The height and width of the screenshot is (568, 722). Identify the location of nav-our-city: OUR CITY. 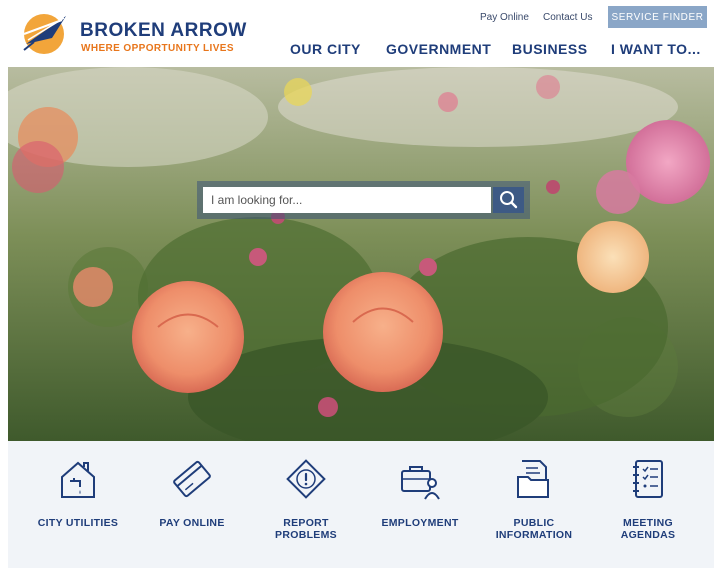
(325, 49).